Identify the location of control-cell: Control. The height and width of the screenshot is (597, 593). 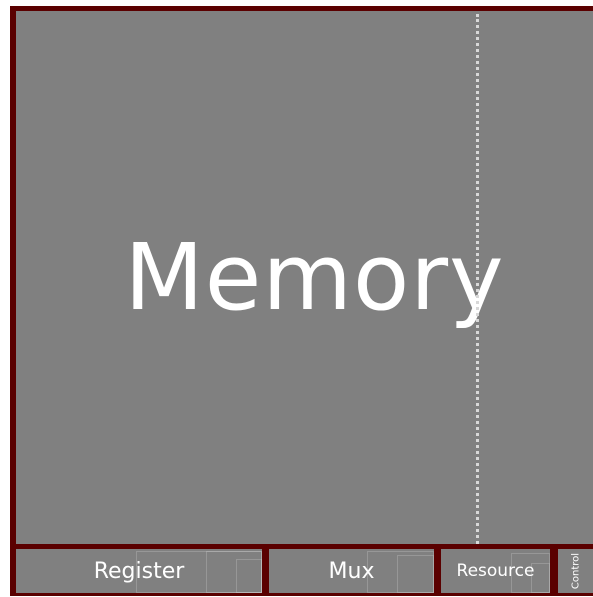
(575, 571).